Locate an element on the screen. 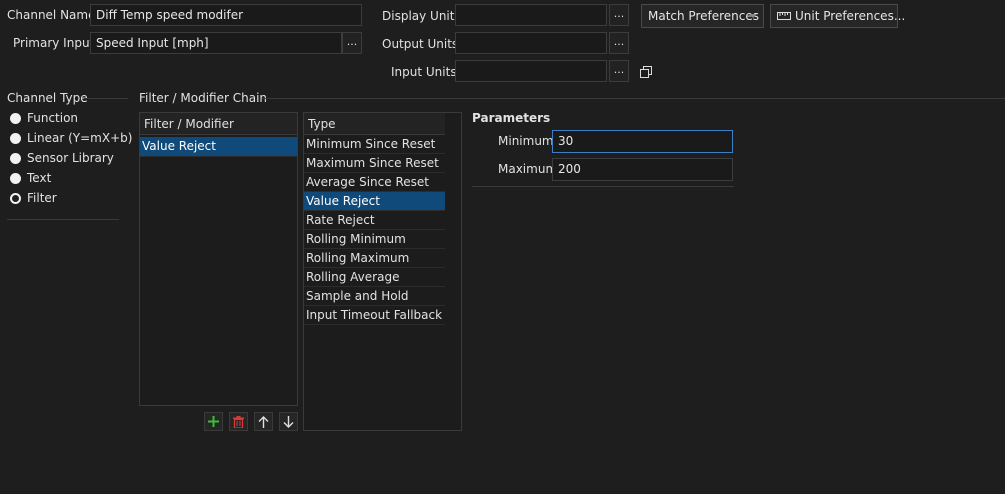 This screenshot has width=1005, height=494. copy-units-button is located at coordinates (645, 71).